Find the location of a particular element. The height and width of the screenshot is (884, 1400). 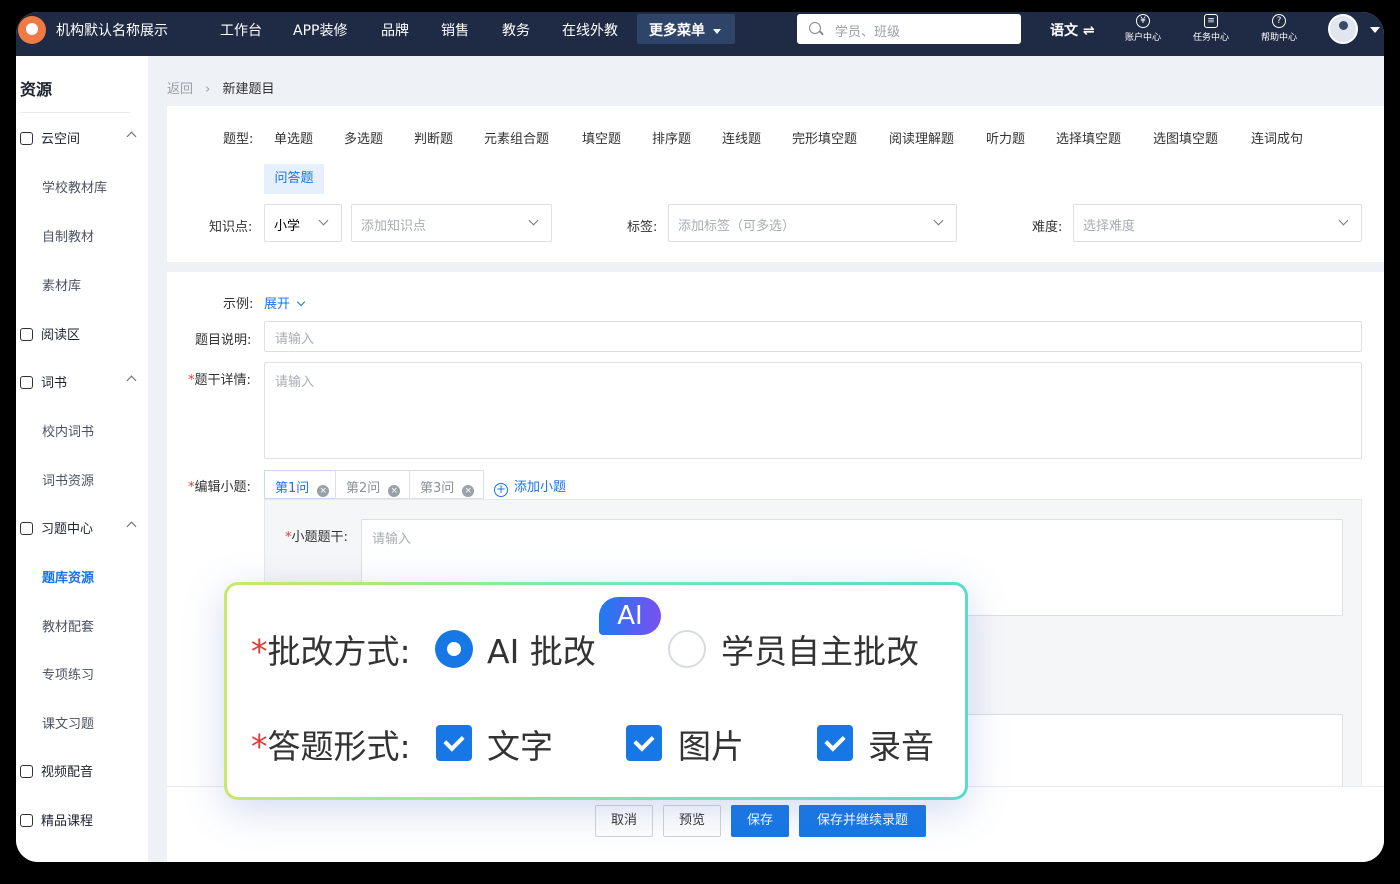

sidebar-item-special-practice: 专项练习 is located at coordinates (68, 673).